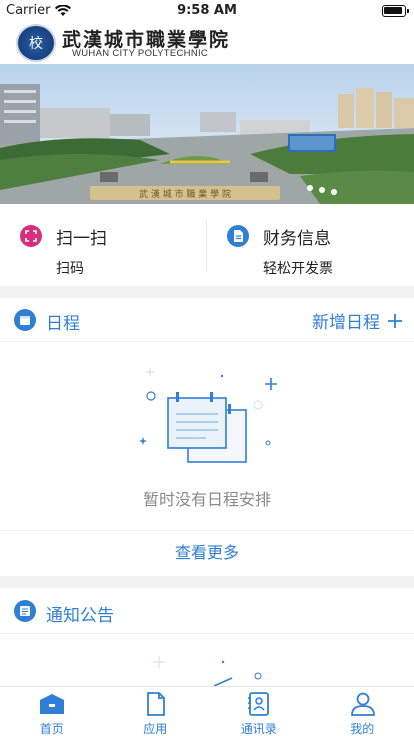 This screenshot has width=414, height=736. I want to click on schedule-title: 日程, so click(63, 324).